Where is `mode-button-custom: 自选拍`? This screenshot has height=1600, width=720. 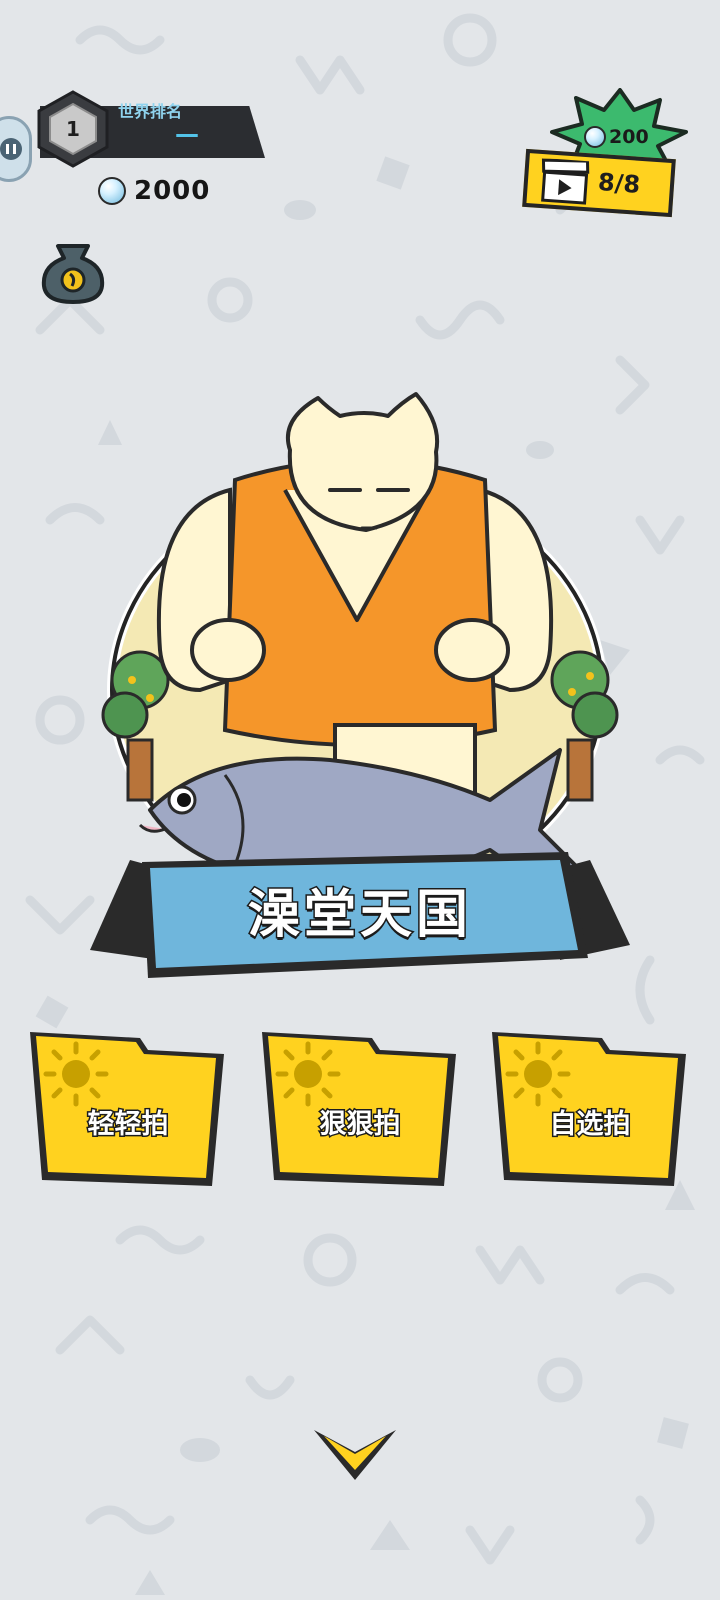
mode-button-custom: 自选拍 is located at coordinates (590, 1110).